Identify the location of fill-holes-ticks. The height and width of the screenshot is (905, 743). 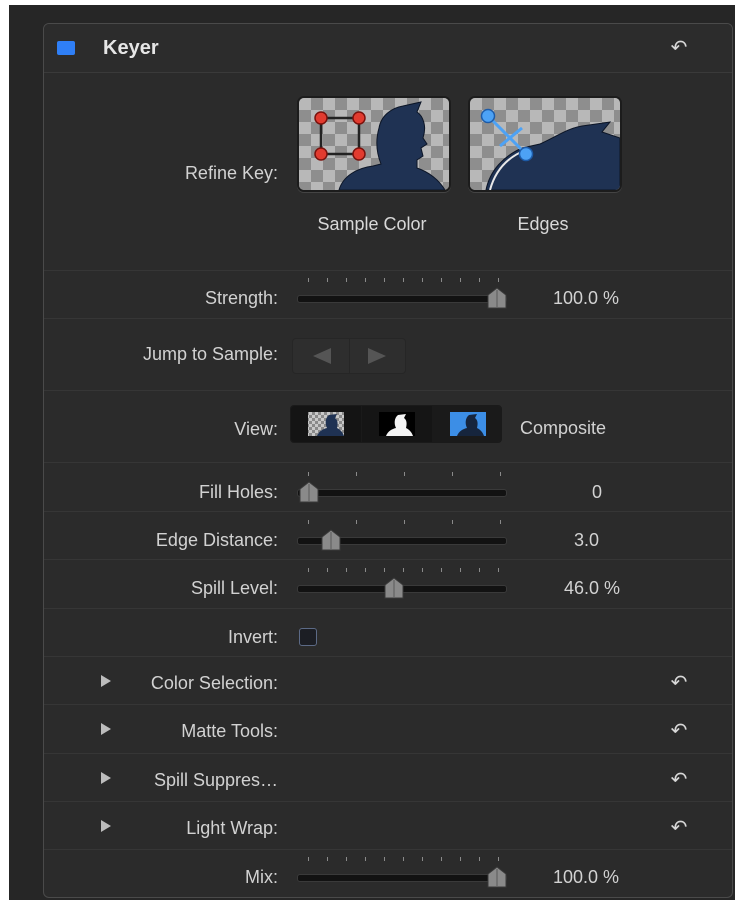
(404, 474).